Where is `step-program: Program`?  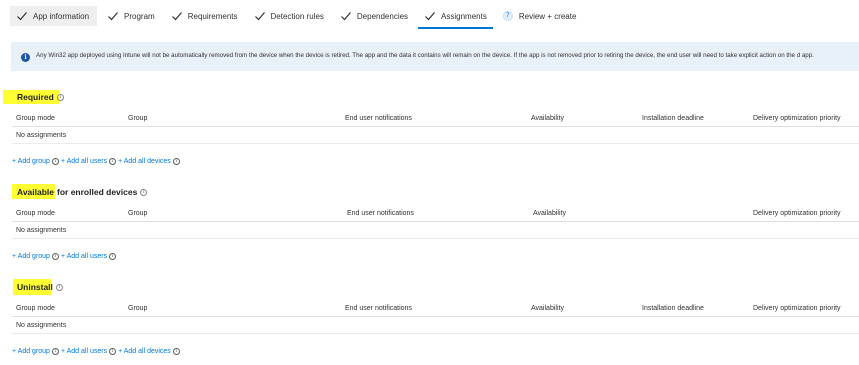
step-program: Program is located at coordinates (131, 16).